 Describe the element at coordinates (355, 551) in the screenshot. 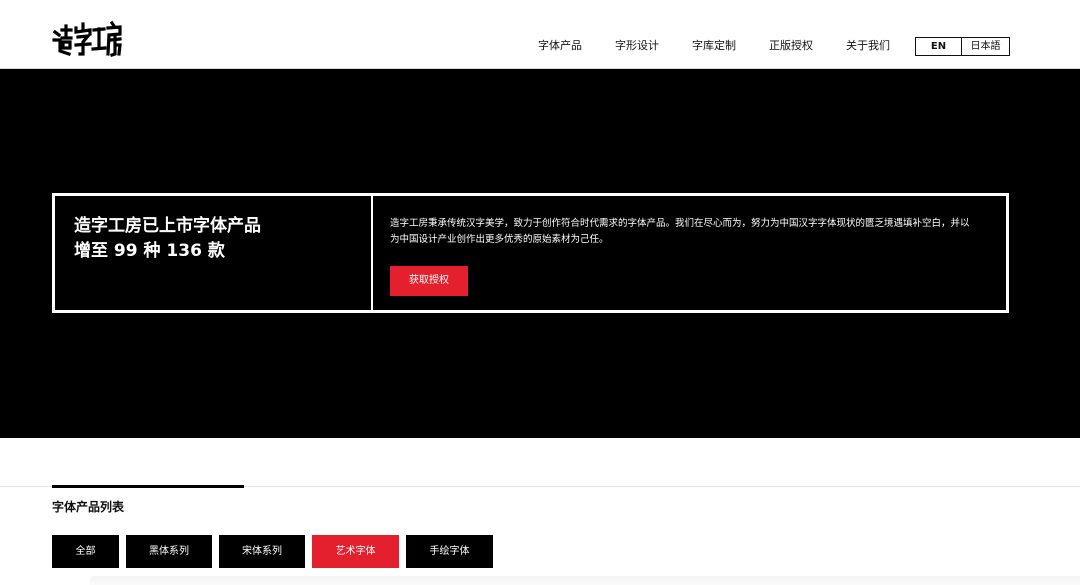

I see `tab-art-fonts: 艺术字体` at that location.